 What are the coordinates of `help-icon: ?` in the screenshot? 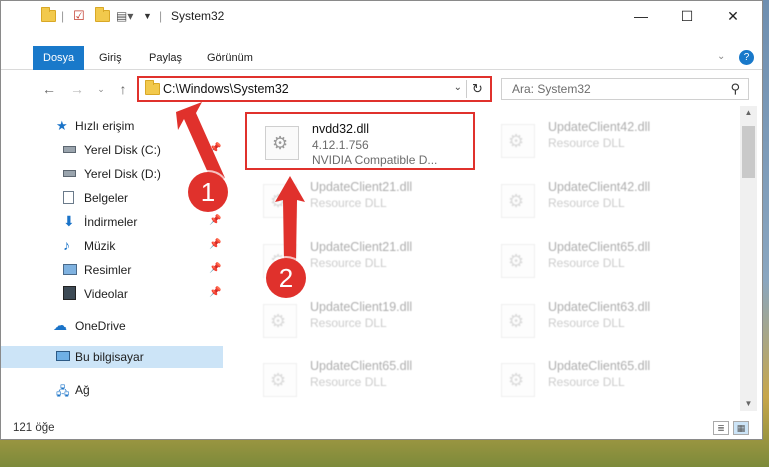 It's located at (746, 57).